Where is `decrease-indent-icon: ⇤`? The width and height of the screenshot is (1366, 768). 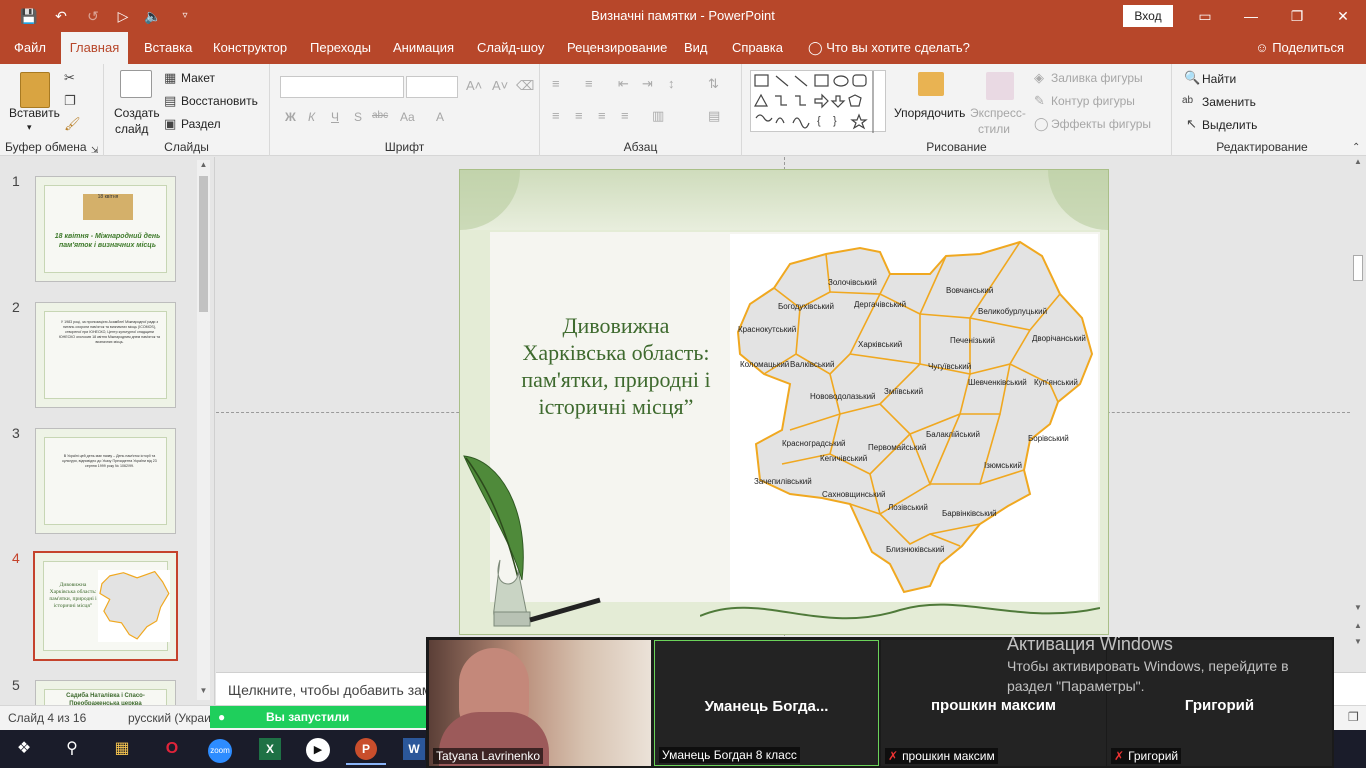
decrease-indent-icon: ⇤ is located at coordinates (623, 84).